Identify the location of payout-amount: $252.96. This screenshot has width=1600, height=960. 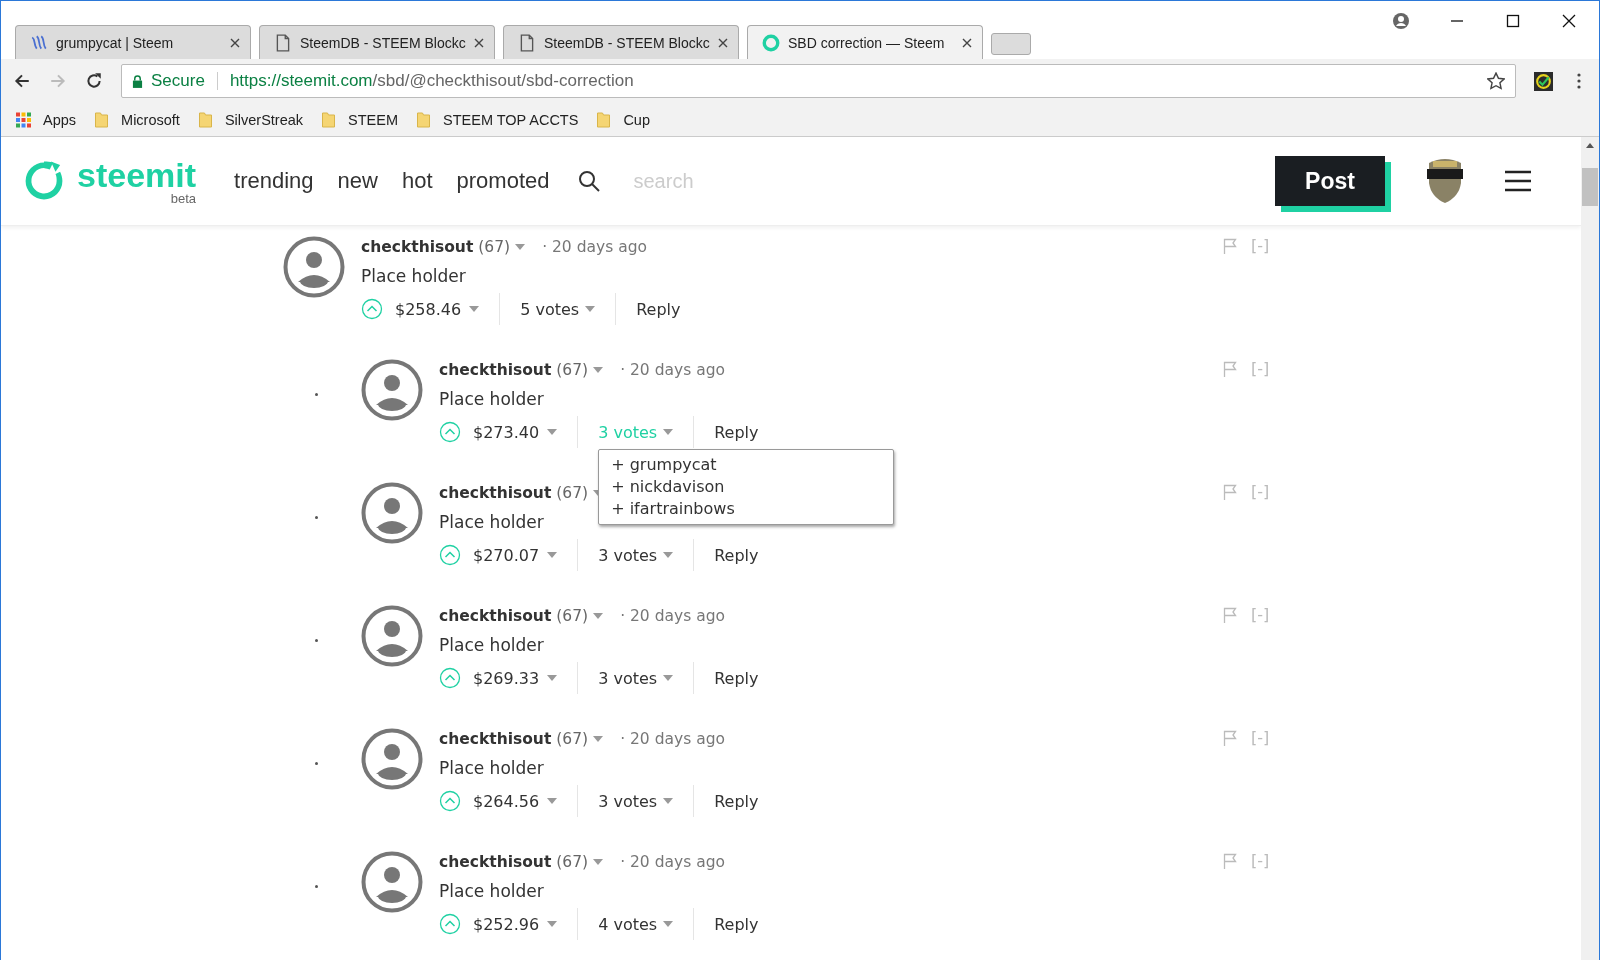
(506, 924).